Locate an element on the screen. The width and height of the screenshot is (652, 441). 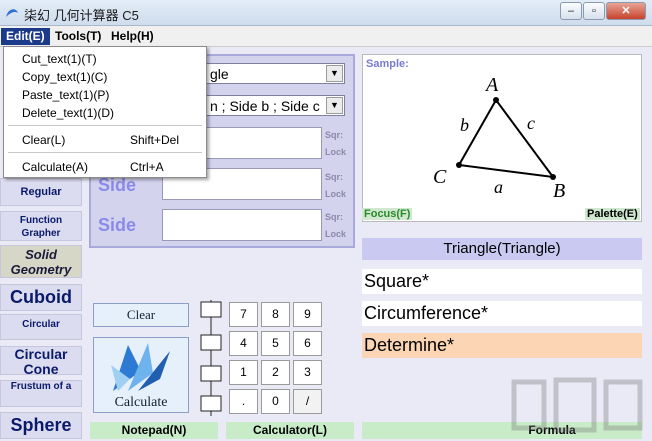
nav-circular-cone-label: Circular Cone is located at coordinates (41, 360).